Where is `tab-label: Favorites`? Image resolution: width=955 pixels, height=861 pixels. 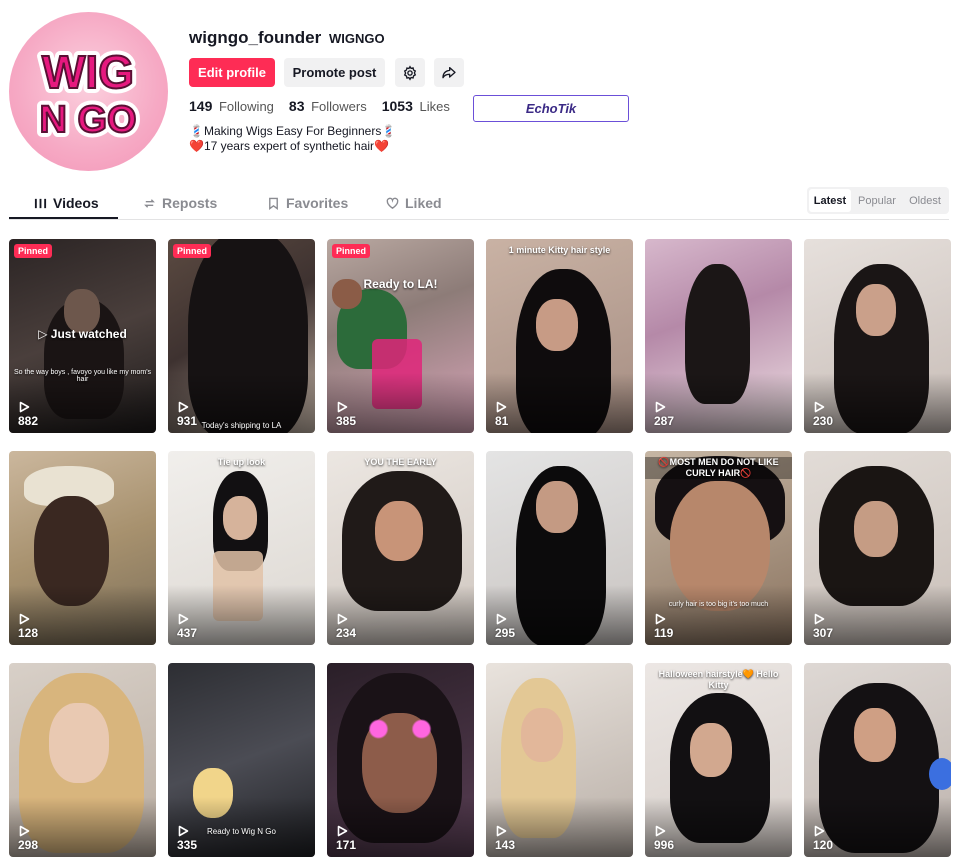 tab-label: Favorites is located at coordinates (317, 203).